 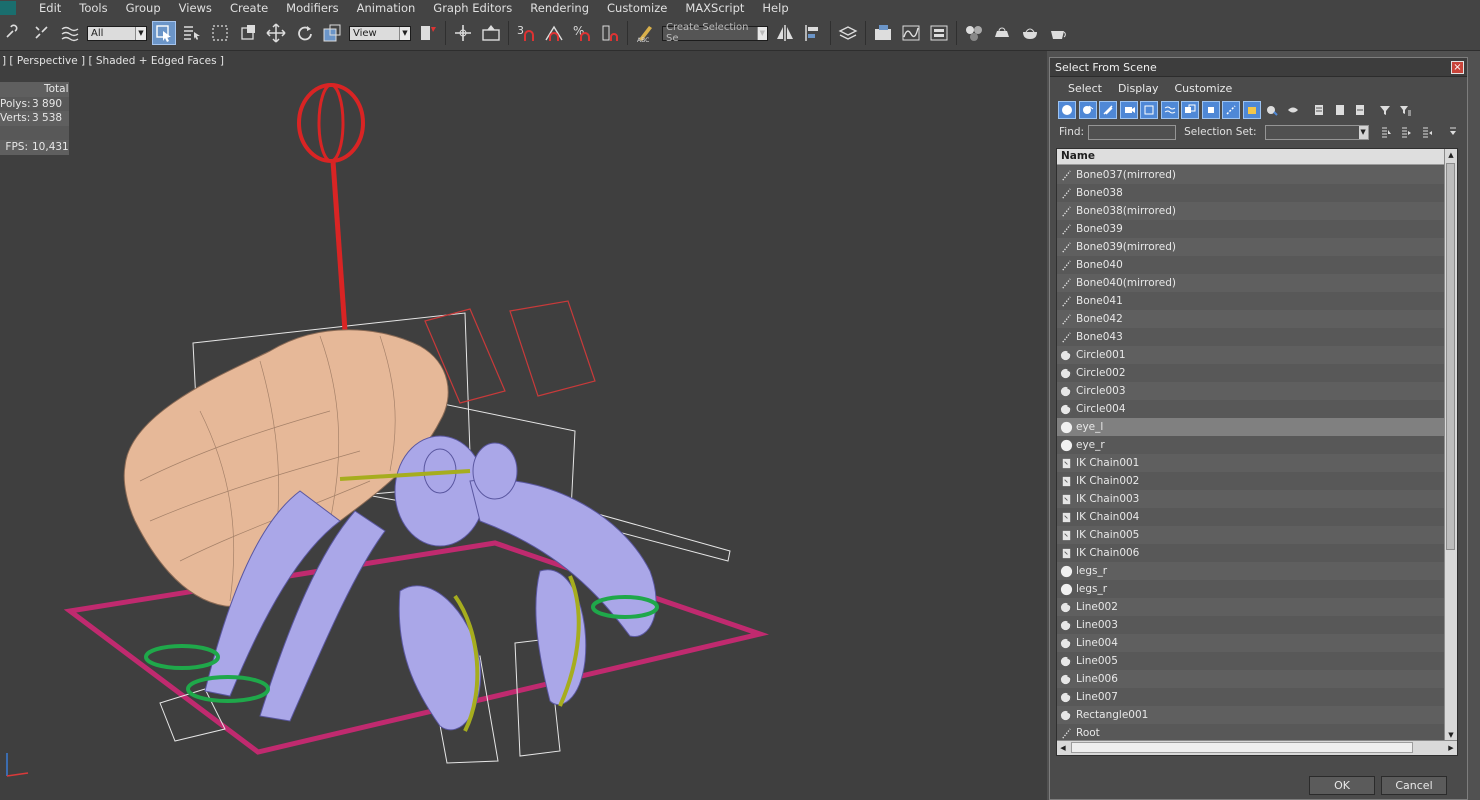 What do you see at coordinates (1251, 283) in the screenshot?
I see `object-list-row: Bone040(mirrored)` at bounding box center [1251, 283].